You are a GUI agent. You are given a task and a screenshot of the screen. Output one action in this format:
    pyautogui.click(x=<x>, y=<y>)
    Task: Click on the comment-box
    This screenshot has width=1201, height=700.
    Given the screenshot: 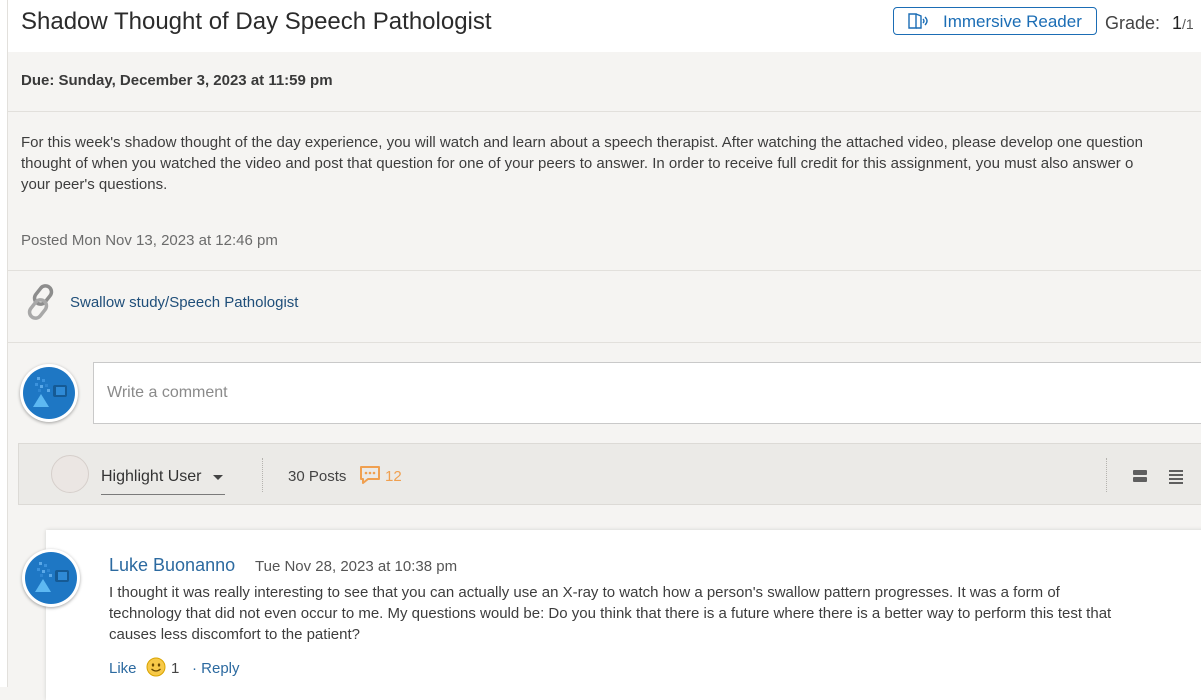 What is the action you would take?
    pyautogui.click(x=647, y=393)
    